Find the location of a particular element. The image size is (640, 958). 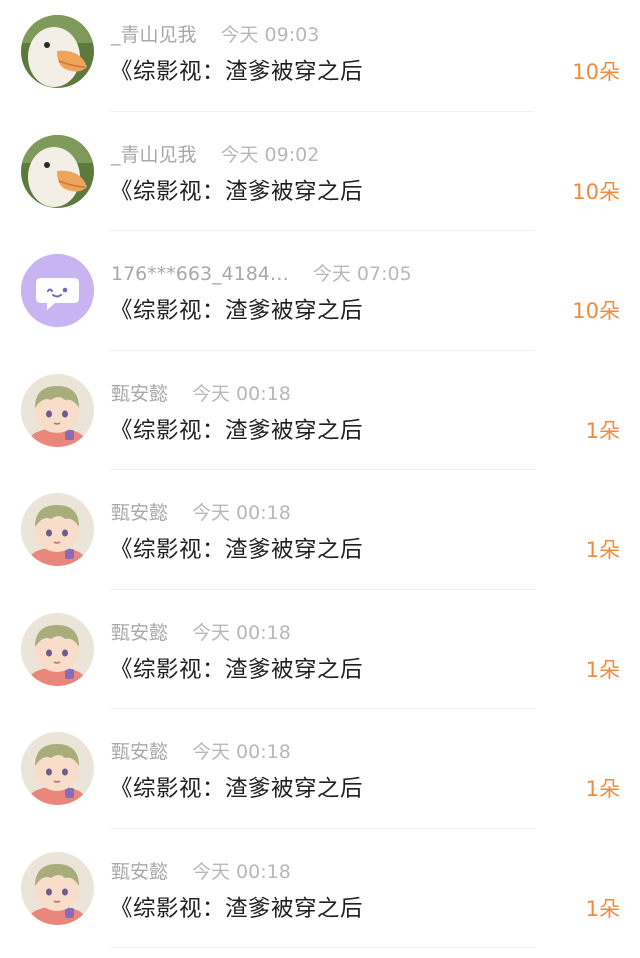

chat-bubble-avatar is located at coordinates (57, 290).